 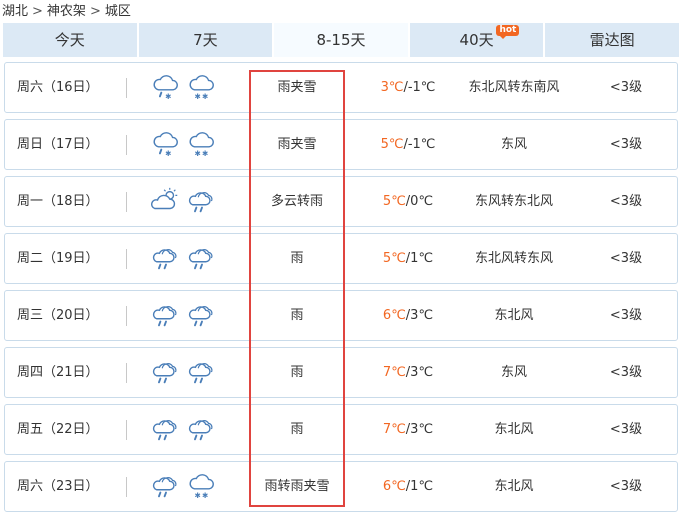 I want to click on wind-direction: 东北风转东南风, so click(x=514, y=87).